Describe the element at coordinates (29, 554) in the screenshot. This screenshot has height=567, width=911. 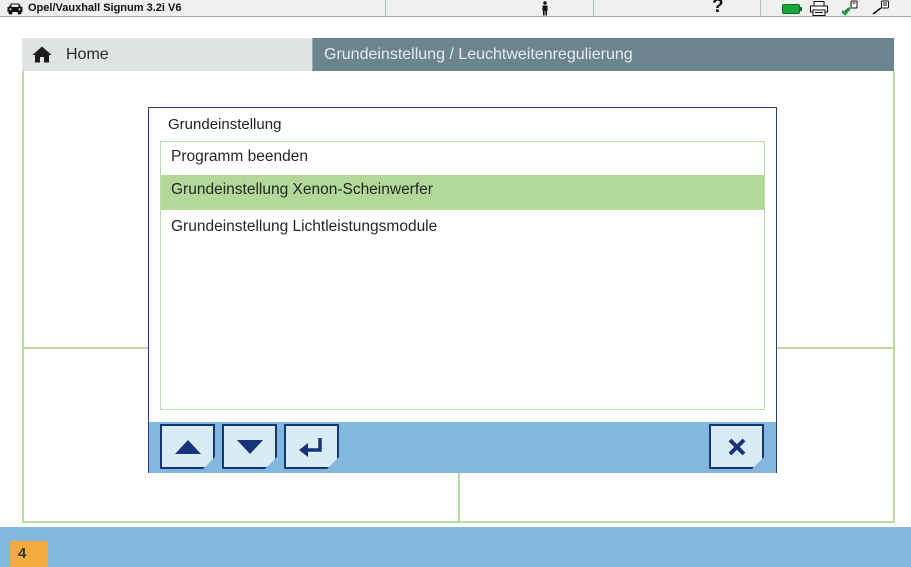
I see `page-number-badge: 4` at that location.